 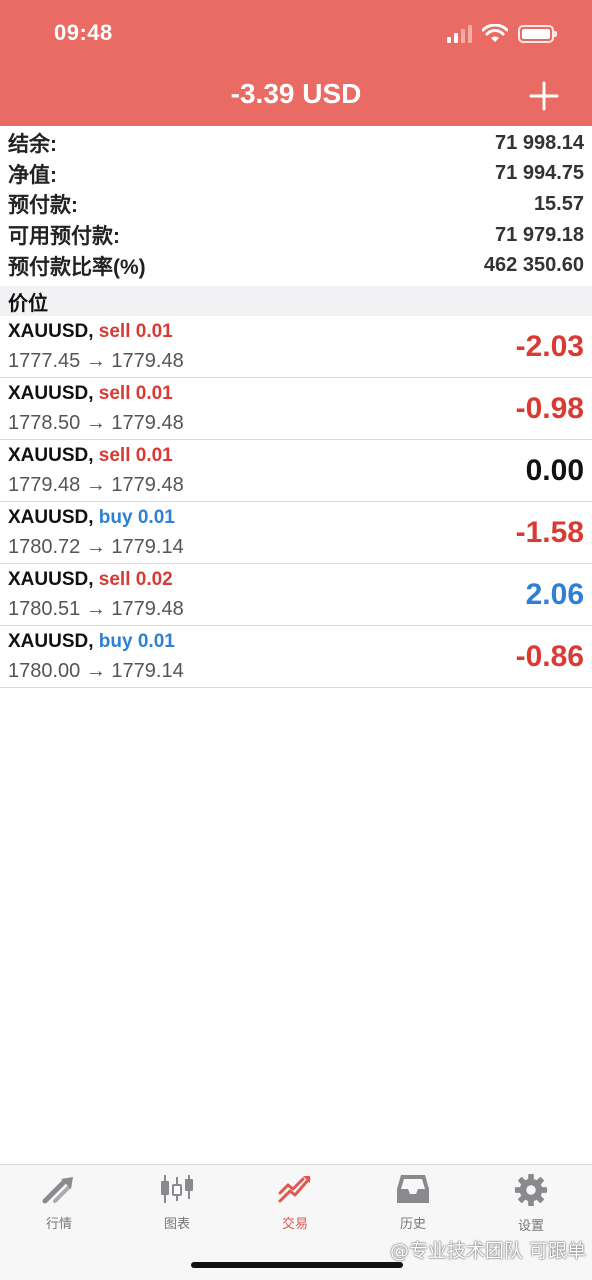 I want to click on summary-label: 可用预付款:, so click(x=64, y=237).